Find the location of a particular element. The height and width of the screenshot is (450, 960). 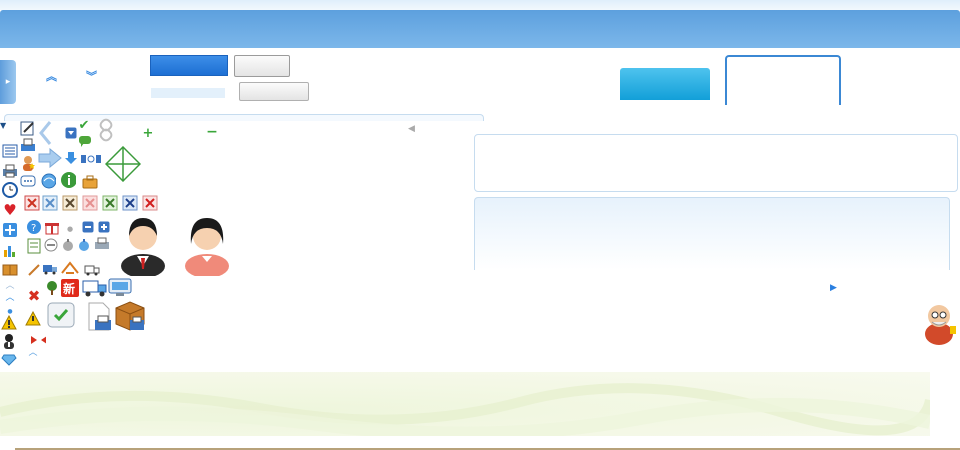

delete-blue-icon is located at coordinates (50, 203).